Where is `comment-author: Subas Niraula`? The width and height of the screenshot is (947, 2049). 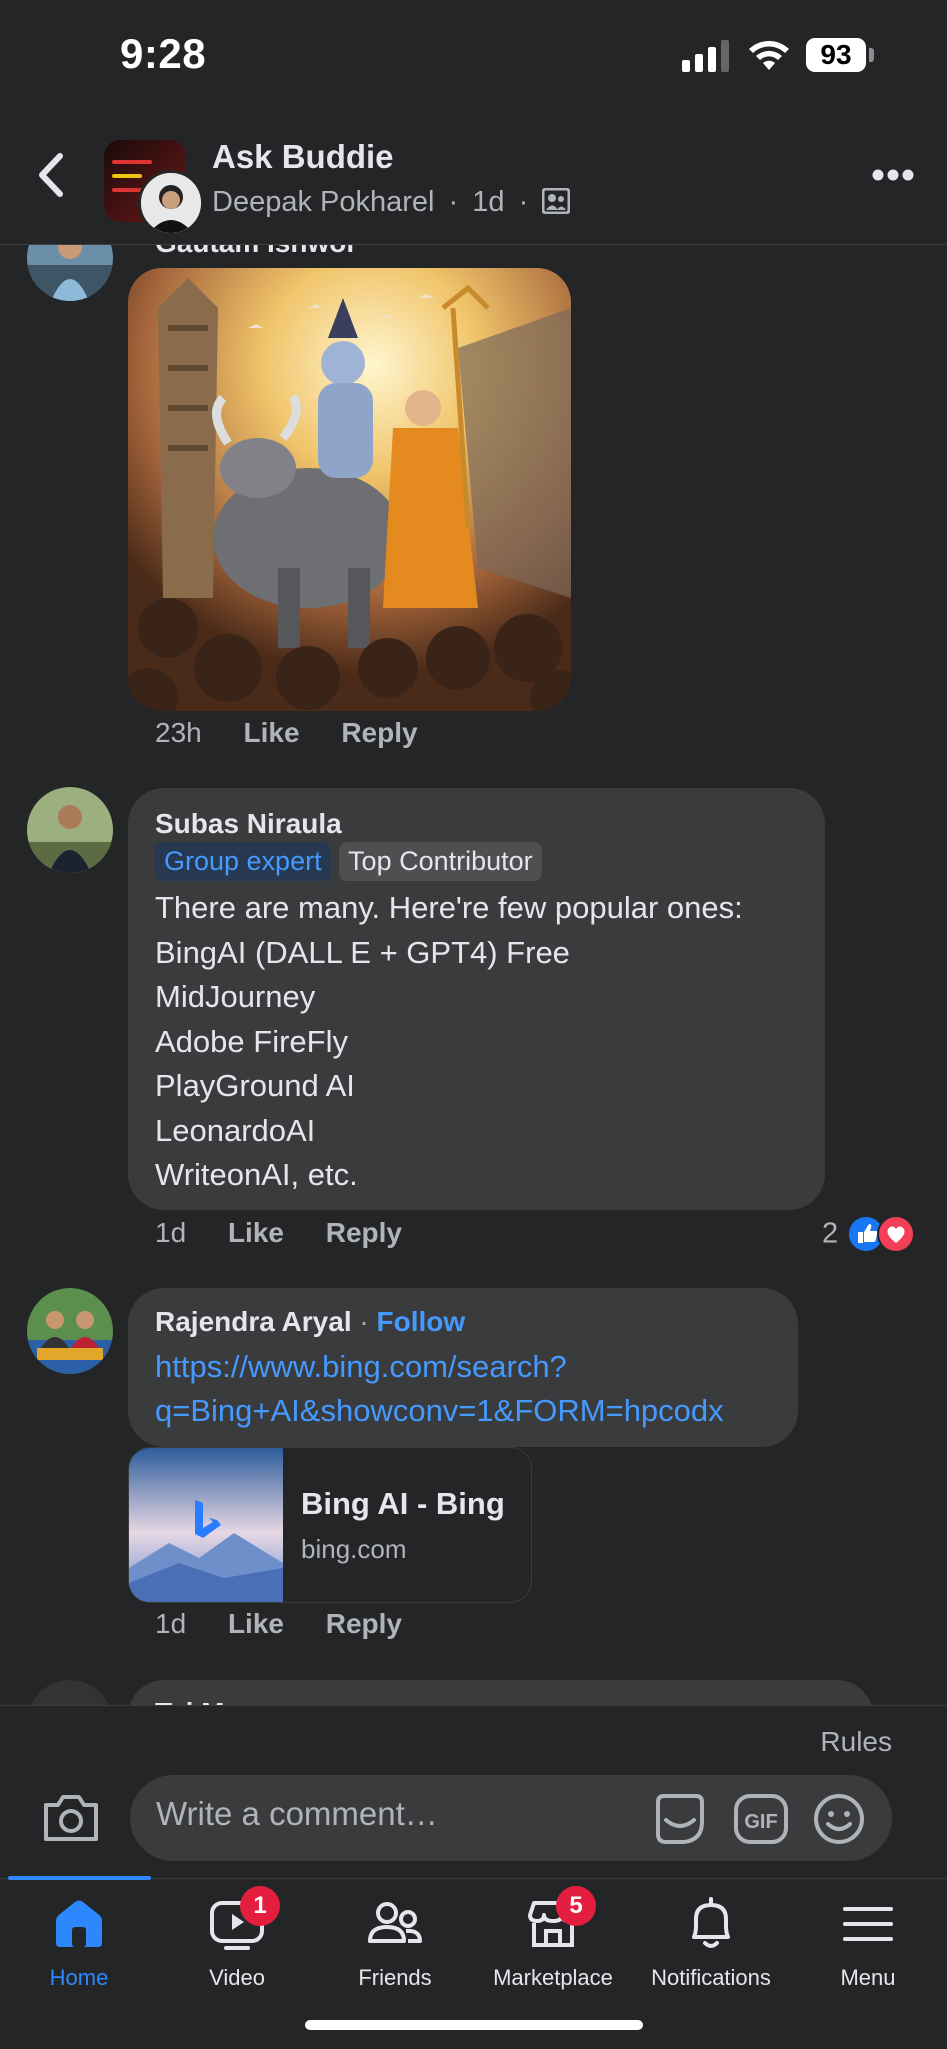
comment-author: Subas Niraula is located at coordinates (248, 824).